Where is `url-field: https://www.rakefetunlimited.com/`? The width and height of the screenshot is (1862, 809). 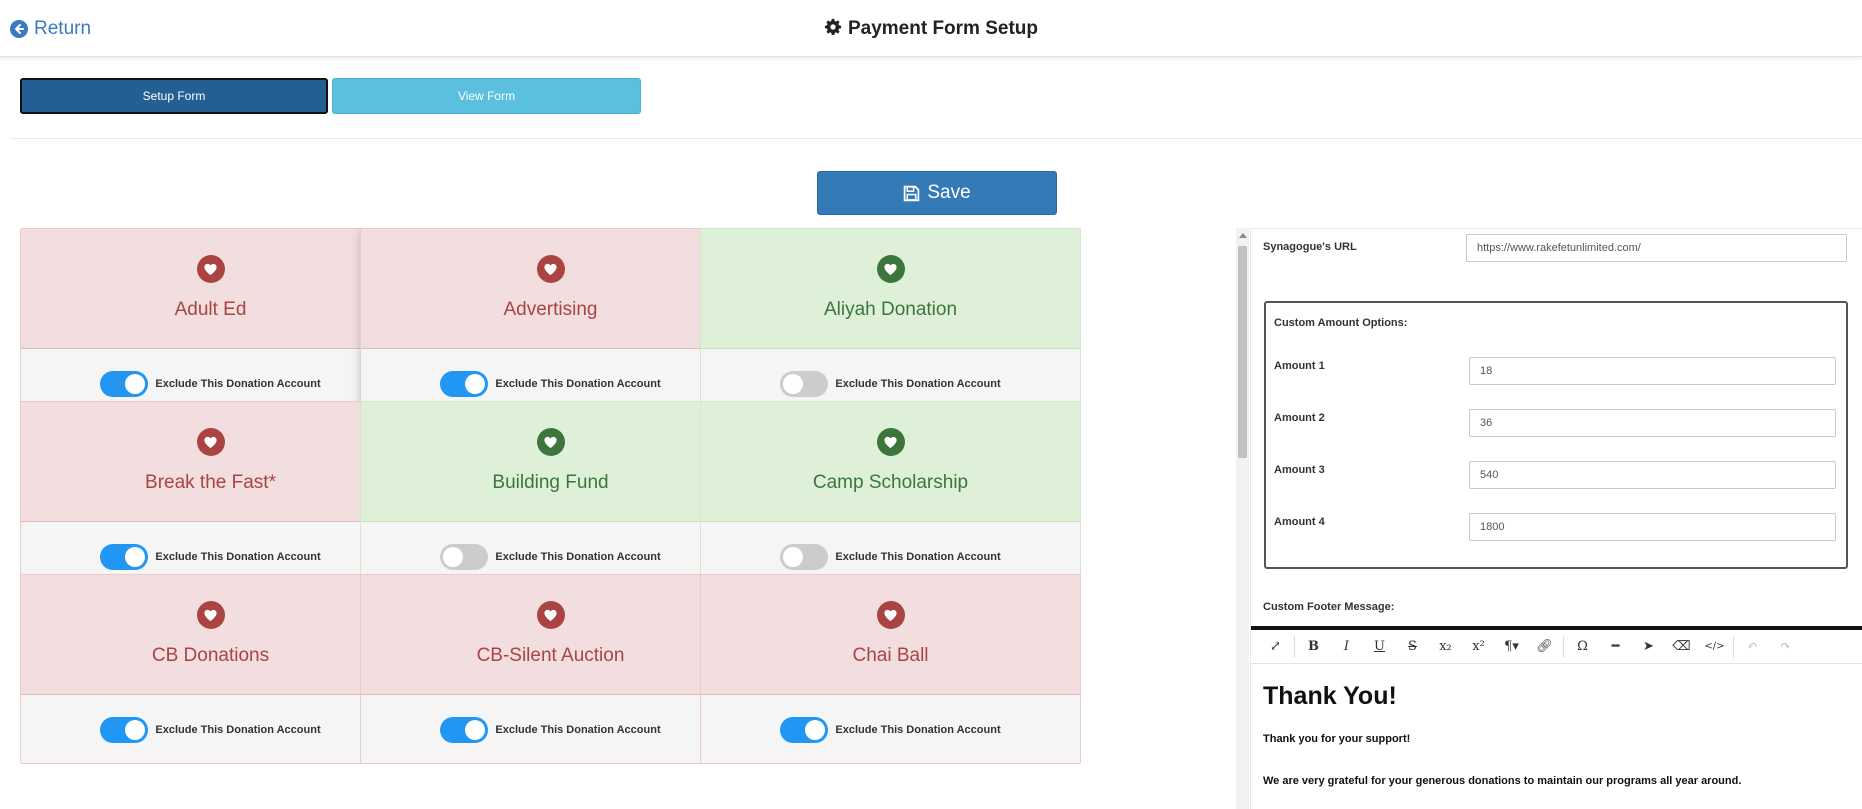
url-field: https://www.rakefetunlimited.com/ is located at coordinates (1656, 248).